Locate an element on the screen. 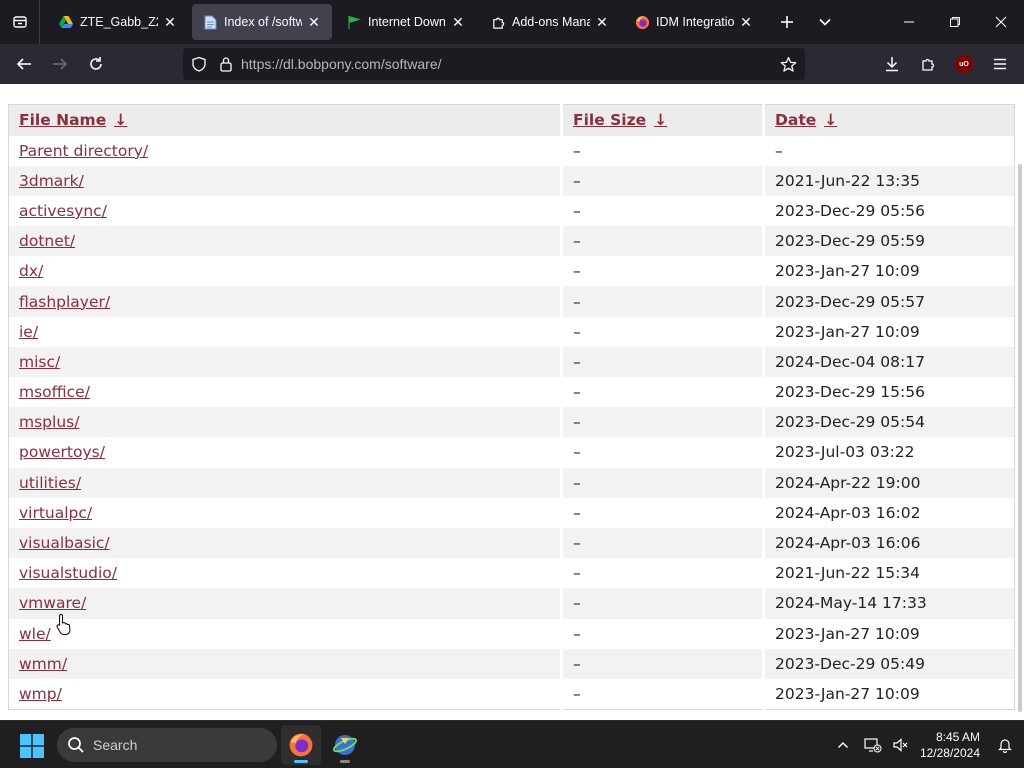 The width and height of the screenshot is (1024, 769). table-row: virtualpc/ –2024-Apr-03 16:02 is located at coordinates (511, 512).